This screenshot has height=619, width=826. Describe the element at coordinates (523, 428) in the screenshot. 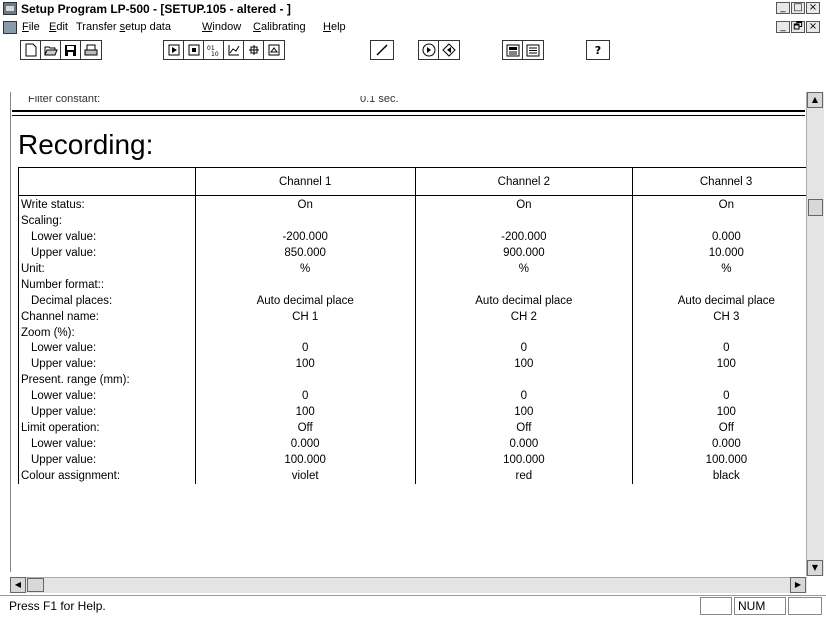

I see `cell-channel-2: Off` at that location.